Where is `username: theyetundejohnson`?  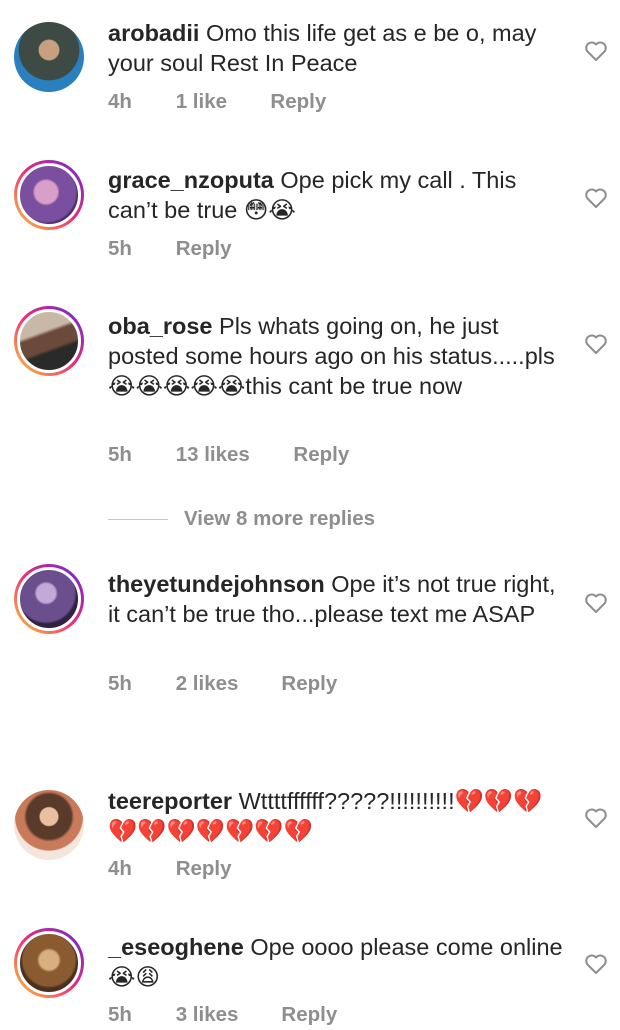
username: theyetundejohnson is located at coordinates (216, 584).